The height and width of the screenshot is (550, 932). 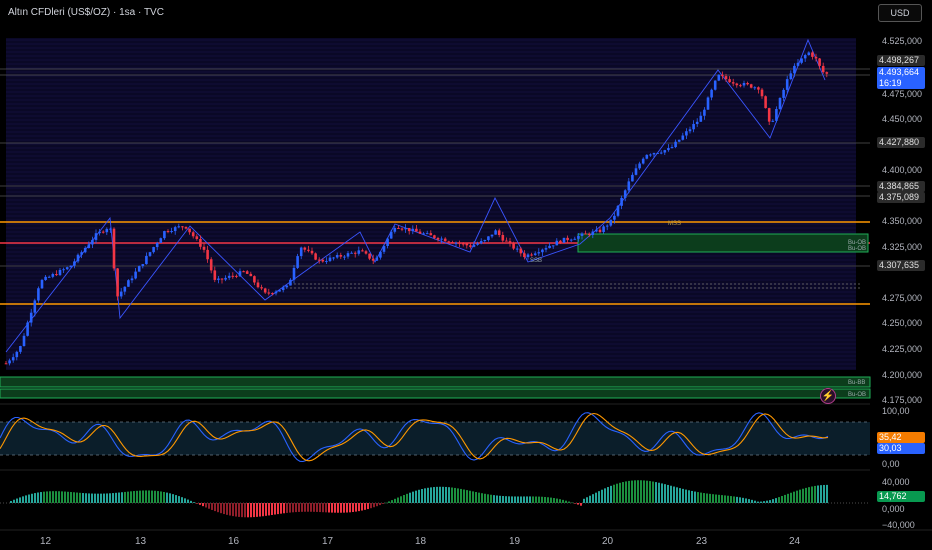 What do you see at coordinates (795, 541) in the screenshot?
I see `time-label-24: 24` at bounding box center [795, 541].